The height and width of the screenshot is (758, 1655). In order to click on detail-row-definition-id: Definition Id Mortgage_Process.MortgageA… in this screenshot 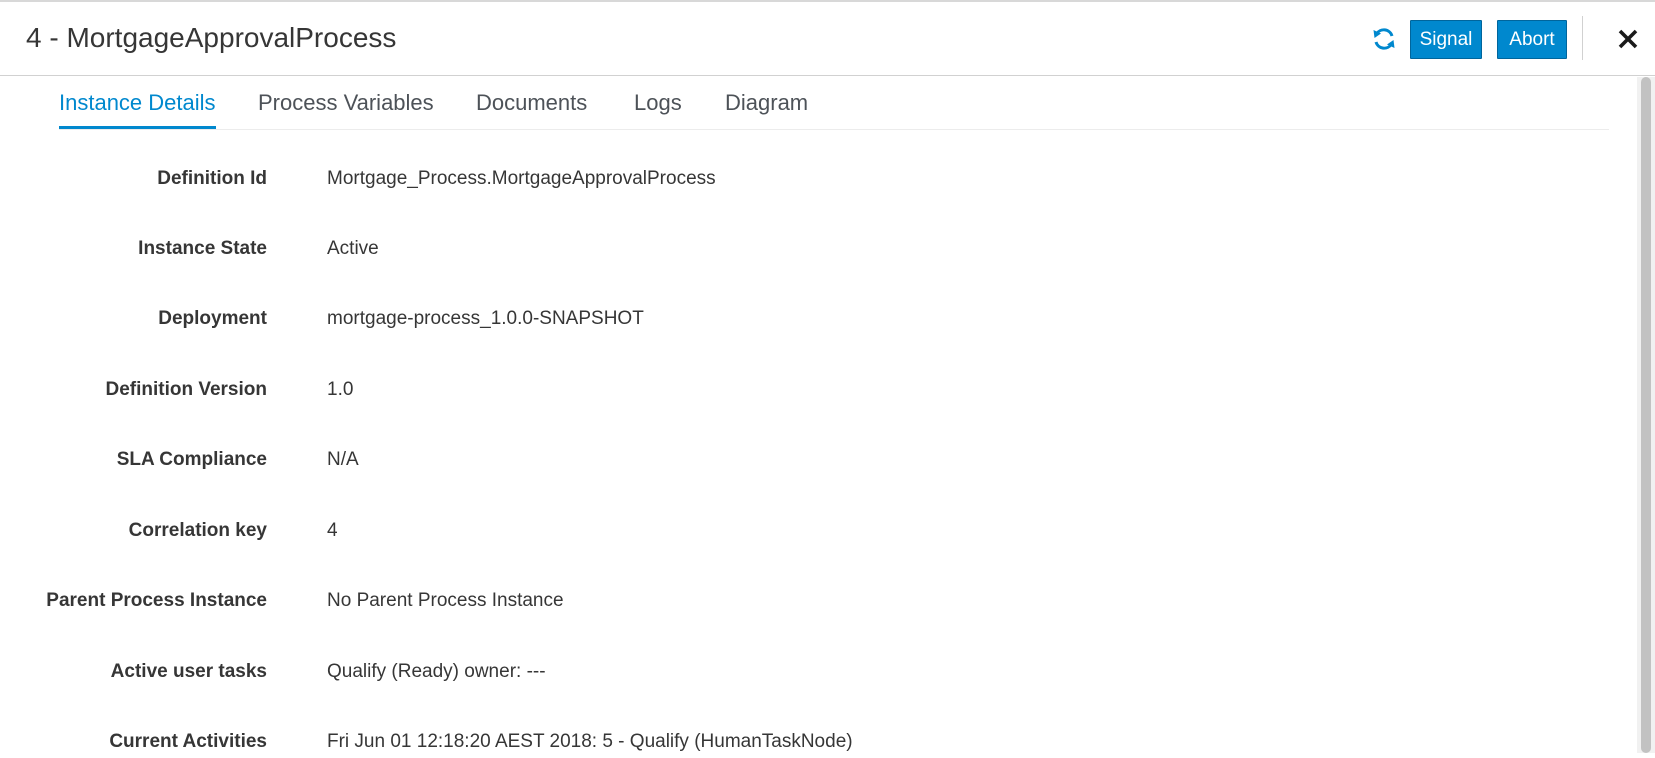, I will do `click(815, 180)`.